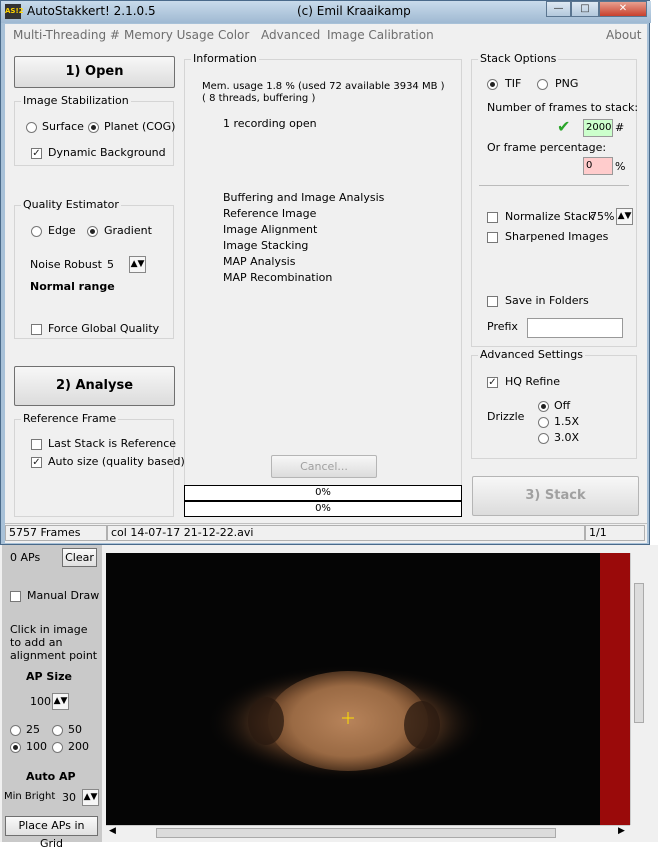 This screenshot has height=853, width=658. Describe the element at coordinates (66, 35) in the screenshot. I see `menu-multithreading: Multi-Threading #` at that location.